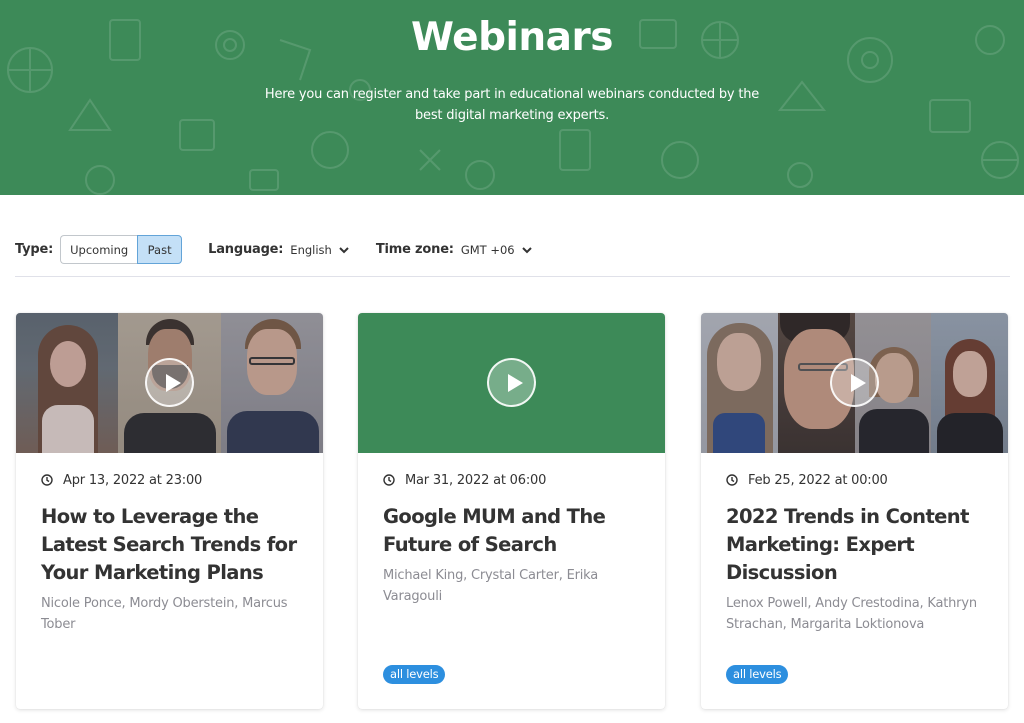 This screenshot has height=723, width=1024. What do you see at coordinates (133, 480) in the screenshot?
I see `webinar-date-text: Apr 13, 2022 at 23:00` at bounding box center [133, 480].